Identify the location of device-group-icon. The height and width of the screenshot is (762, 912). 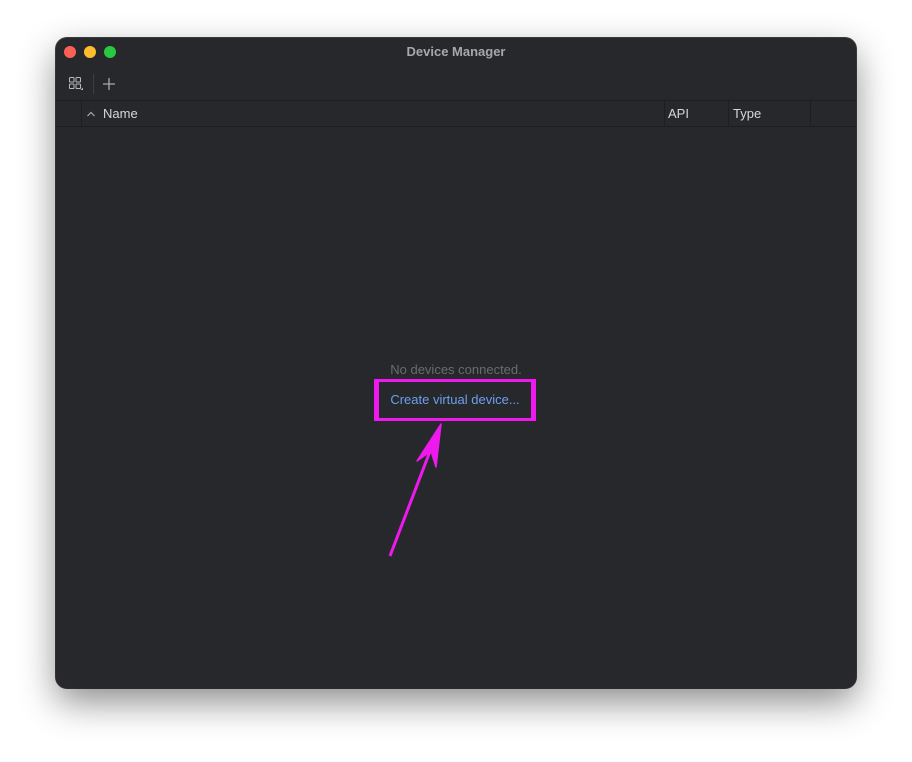
(76, 83).